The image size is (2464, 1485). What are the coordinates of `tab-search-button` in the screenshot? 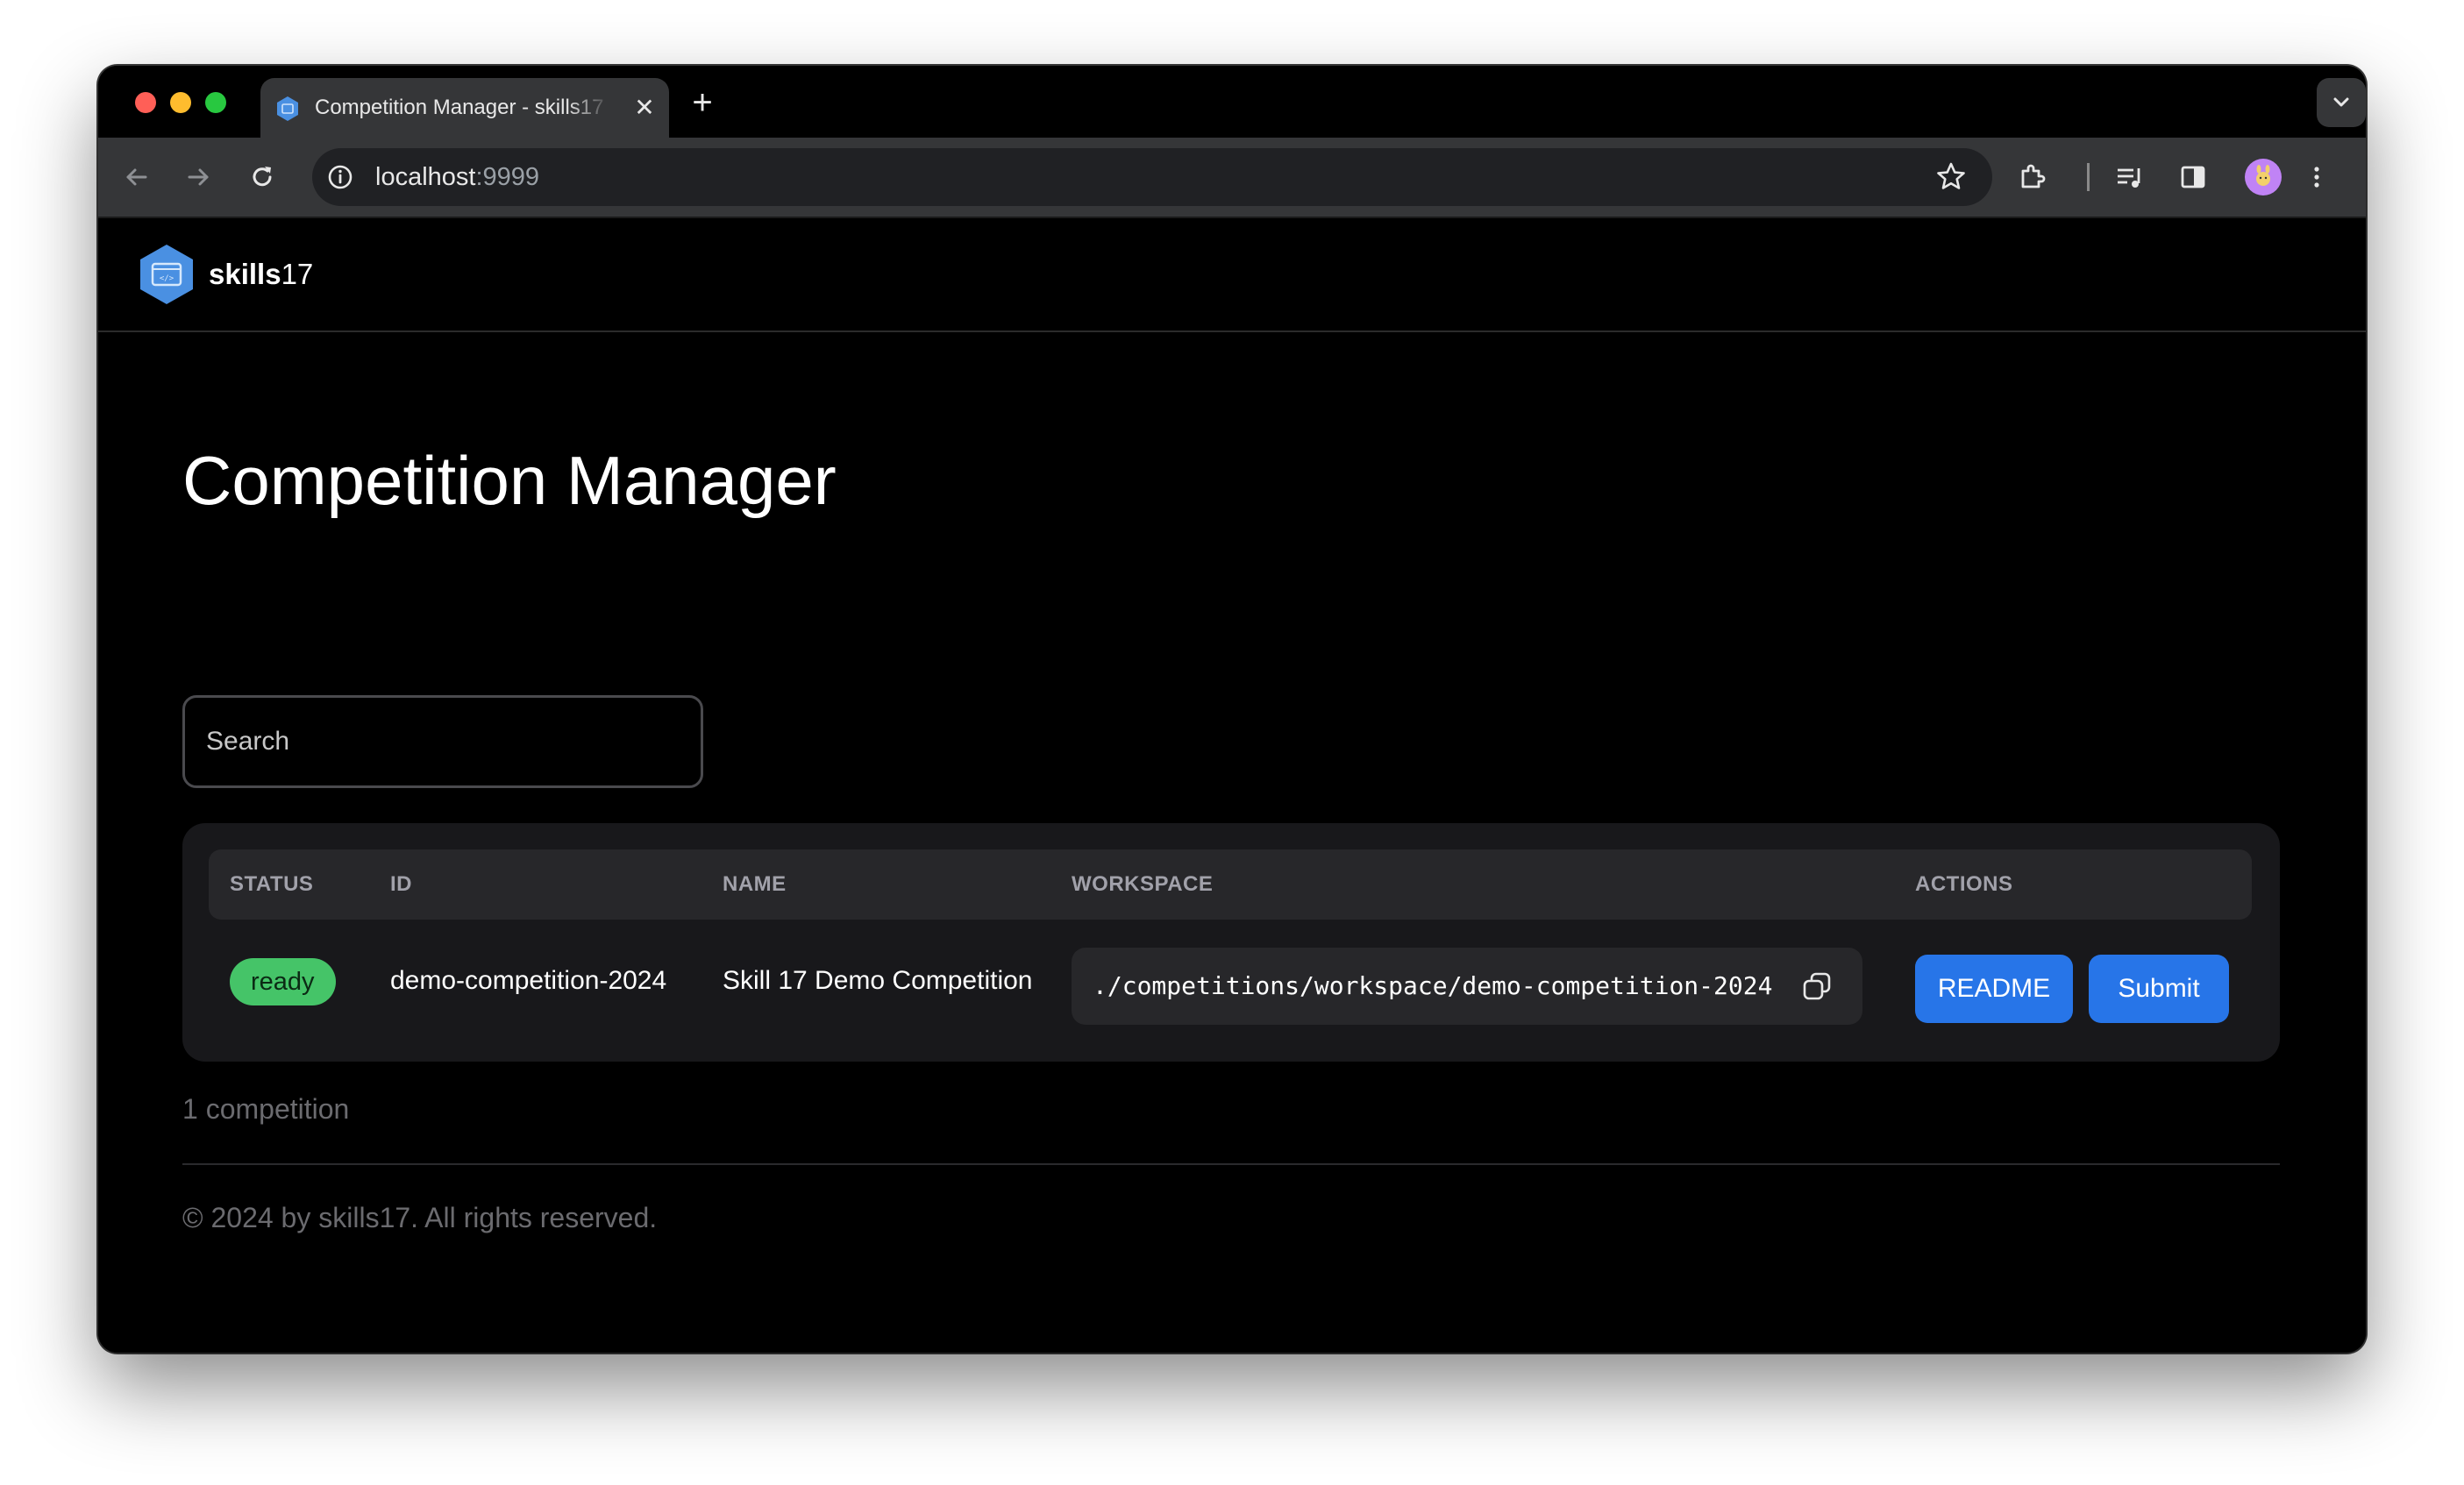 It's located at (2341, 103).